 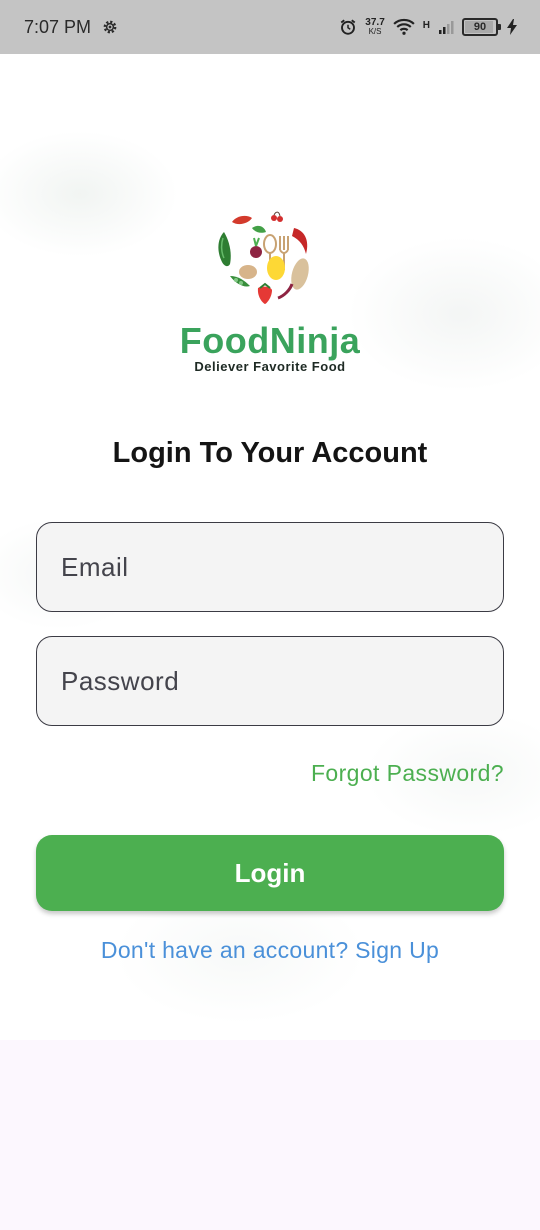 I want to click on food-logo-icon, so click(x=263, y=257).